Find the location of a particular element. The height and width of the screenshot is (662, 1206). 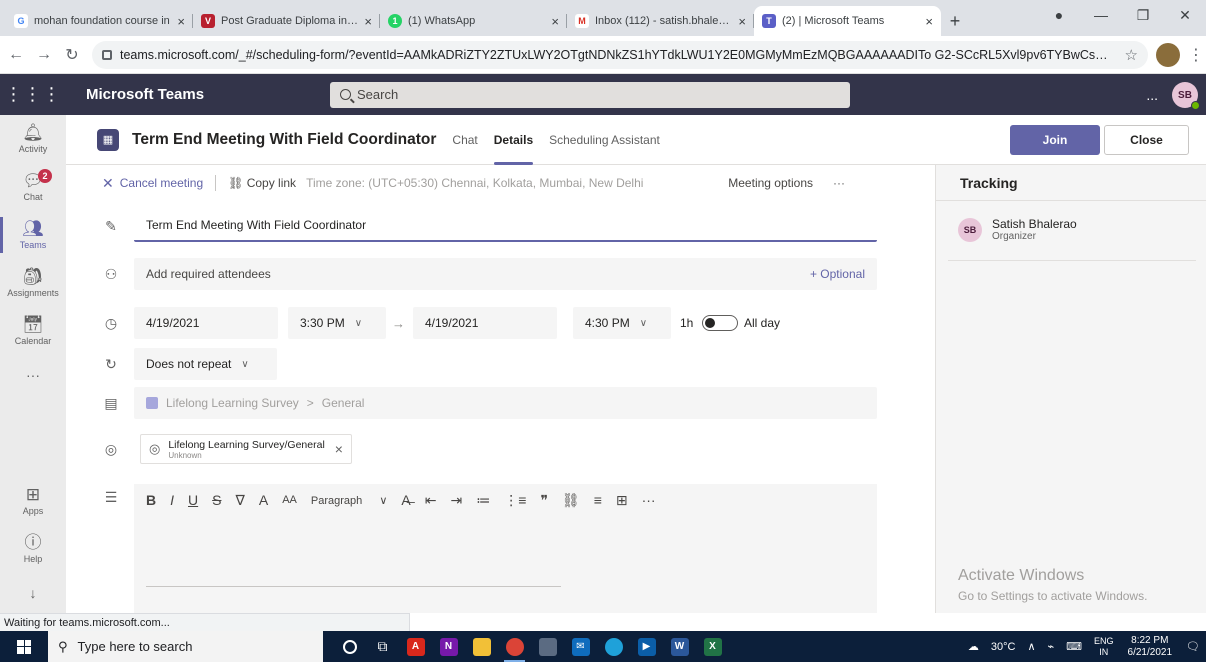

tab-details: Details is located at coordinates (513, 140).